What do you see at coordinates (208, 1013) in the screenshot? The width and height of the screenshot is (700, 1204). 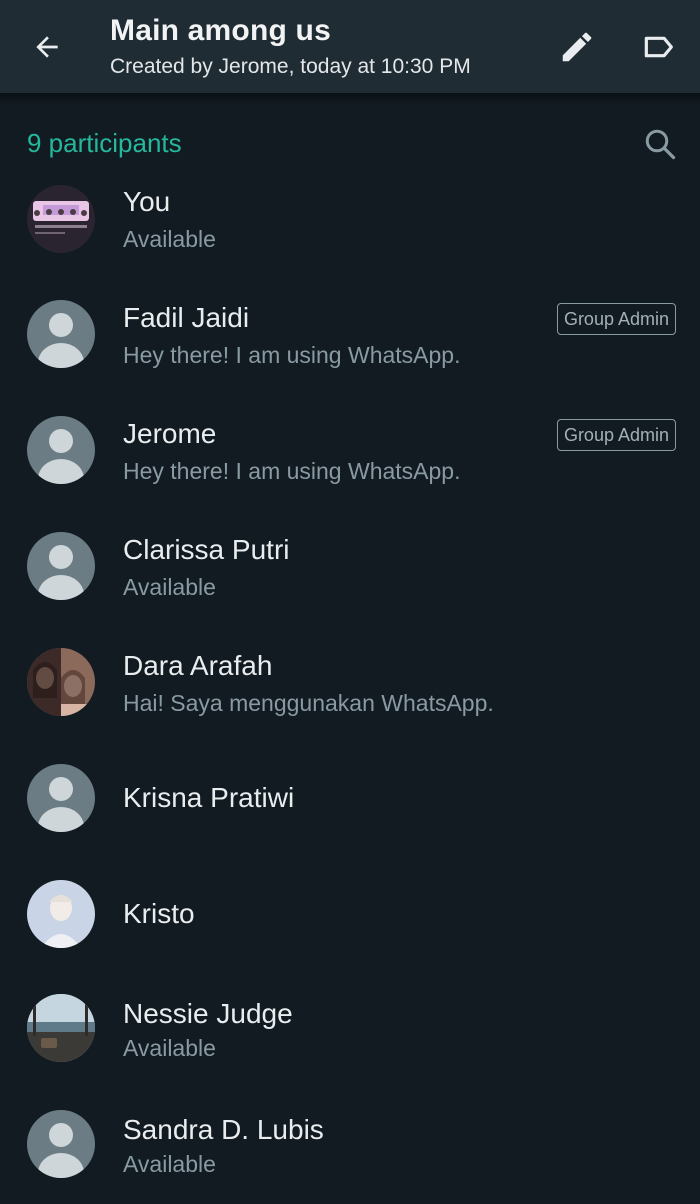 I see `participant-name: Nessie Judge` at bounding box center [208, 1013].